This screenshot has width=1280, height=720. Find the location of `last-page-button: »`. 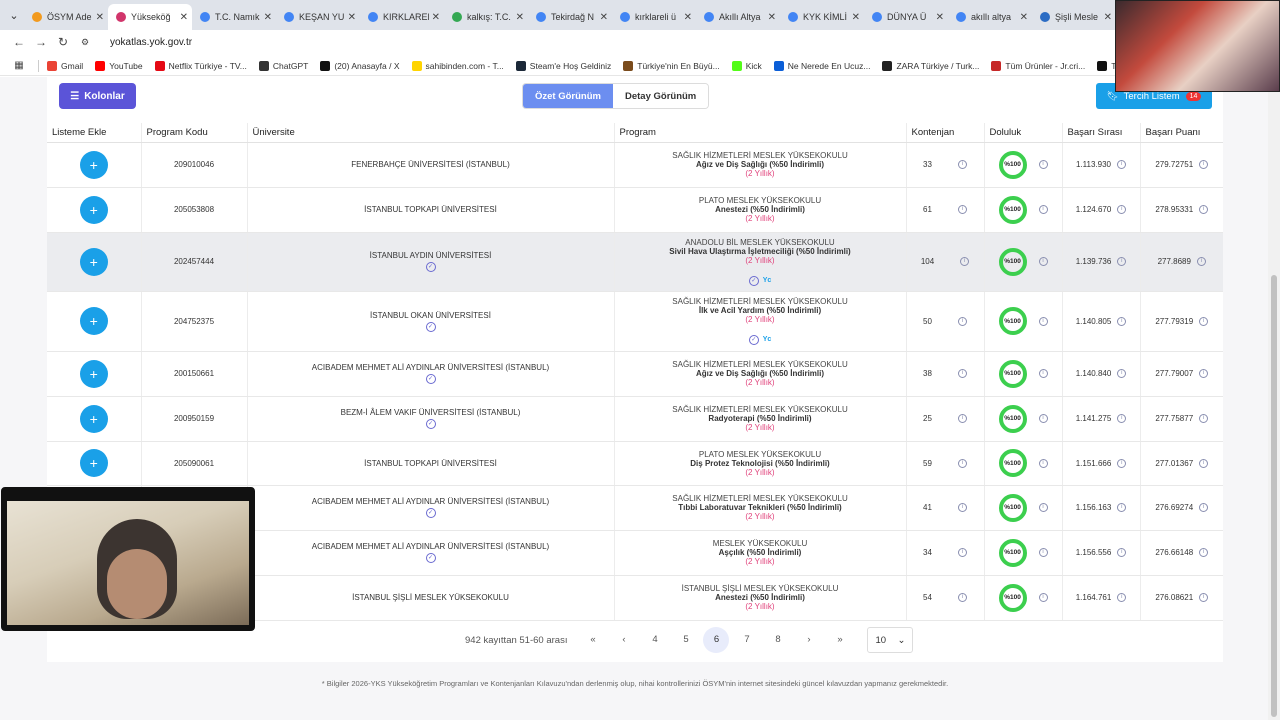

last-page-button: » is located at coordinates (839, 640).